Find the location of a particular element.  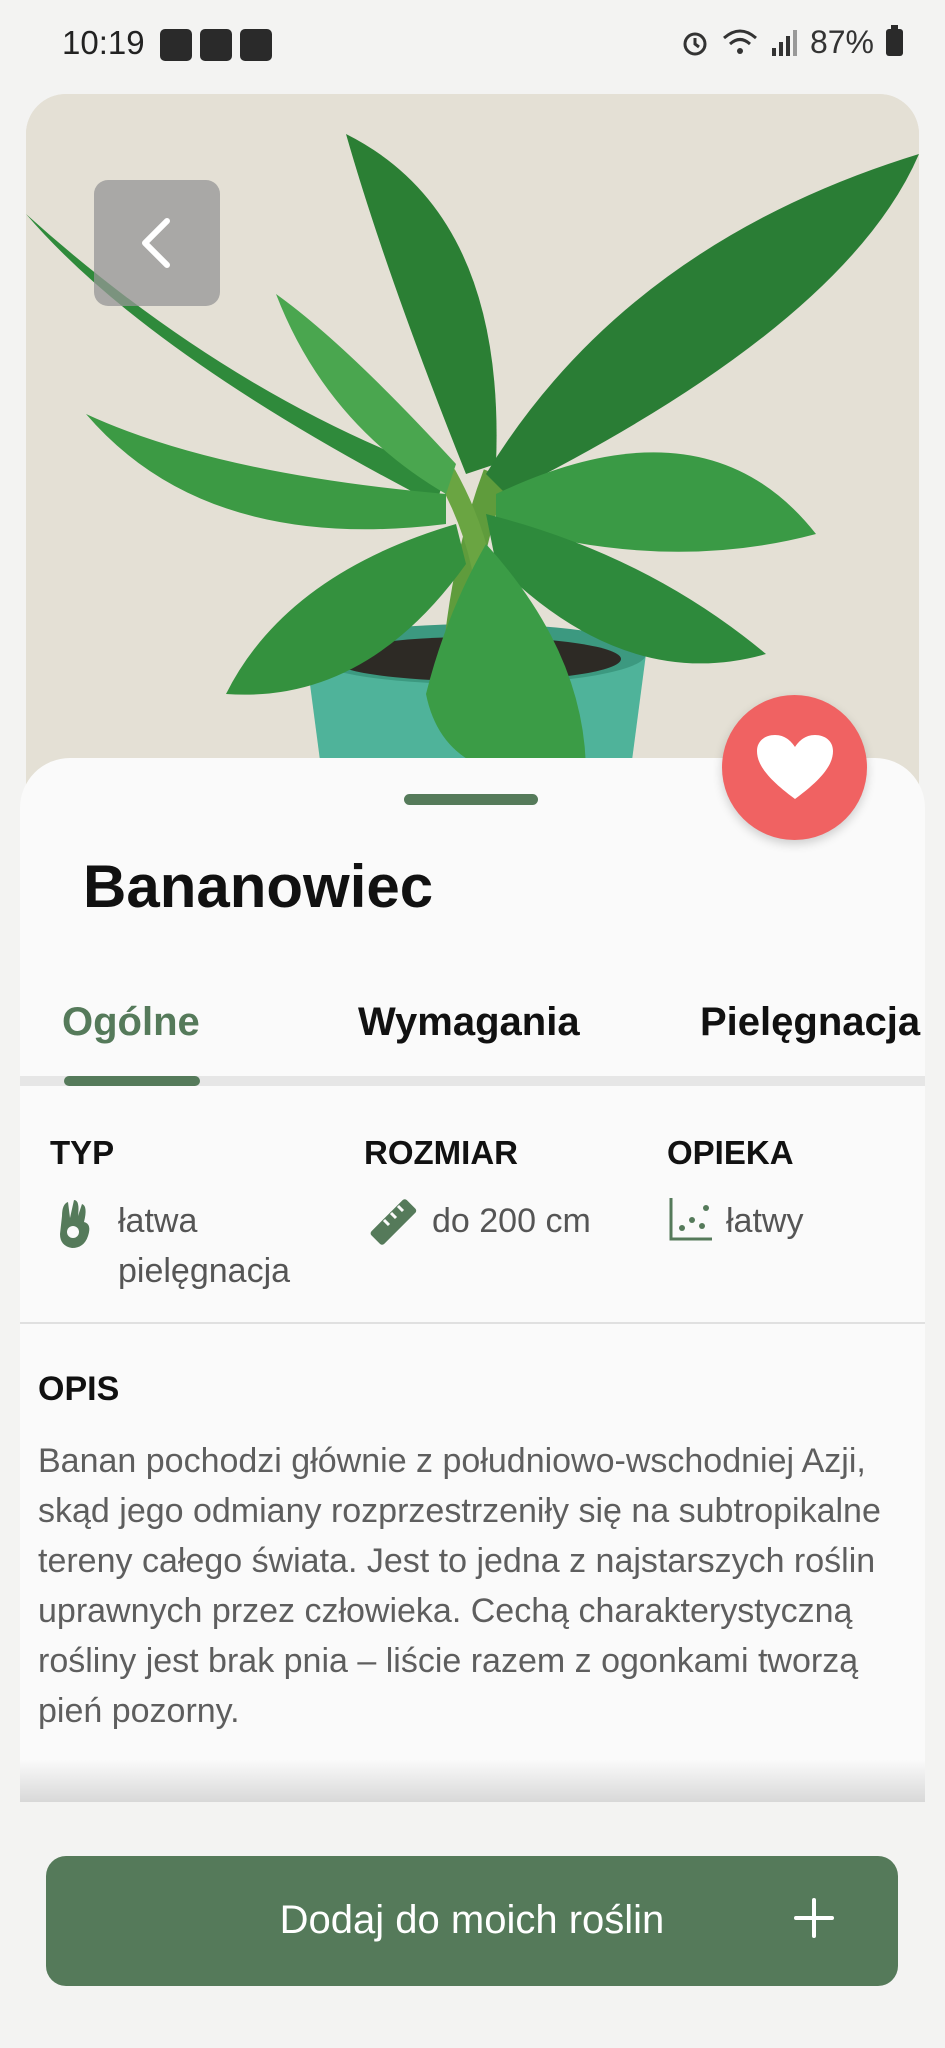

battery-percent: 87% is located at coordinates (841, 42).